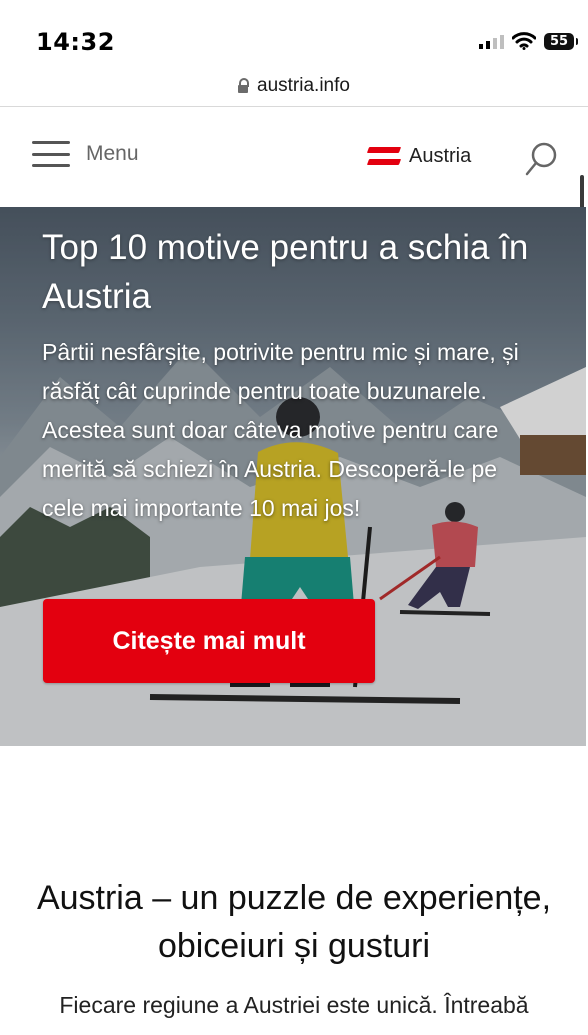 This screenshot has width=588, height=1035. Describe the element at coordinates (285, 272) in the screenshot. I see `hero-title: Top 10 motive pentru a schia în Austria` at that location.